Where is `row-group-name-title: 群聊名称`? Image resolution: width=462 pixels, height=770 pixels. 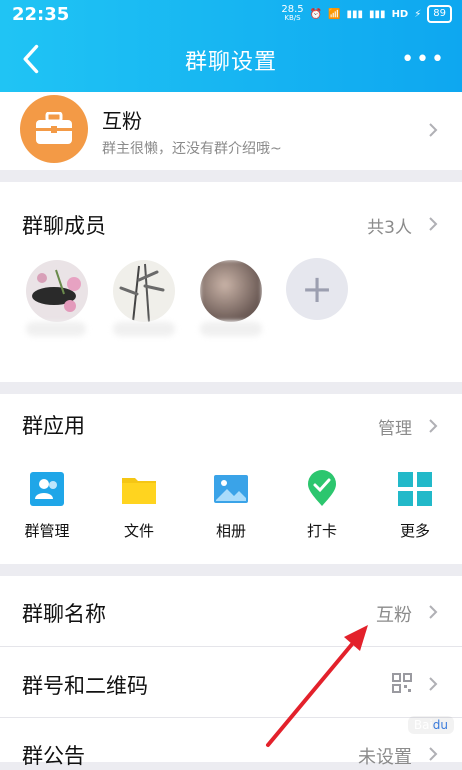
row-group-name-title: 群聊名称 is located at coordinates (64, 614).